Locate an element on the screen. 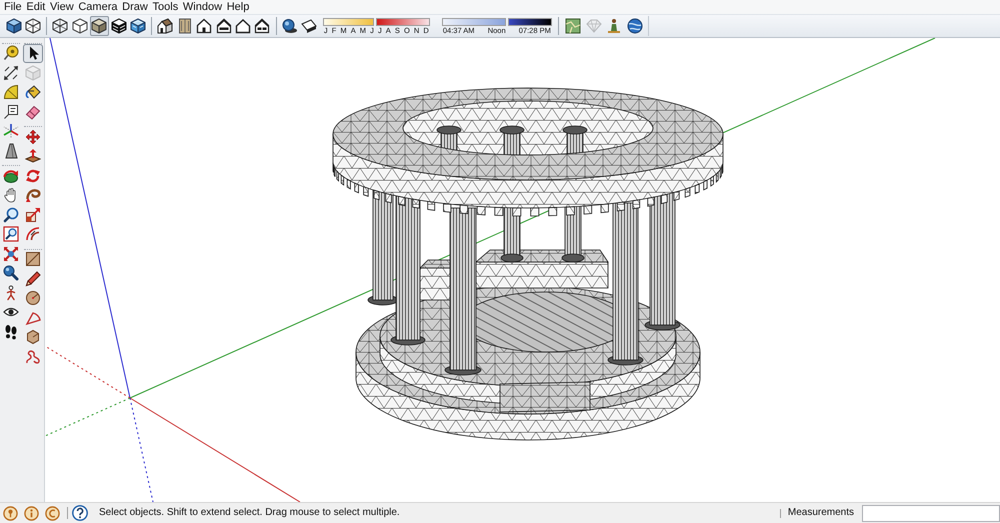 Image resolution: width=1000 pixels, height=523 pixels. solid-cube-button is located at coordinates (14, 26).